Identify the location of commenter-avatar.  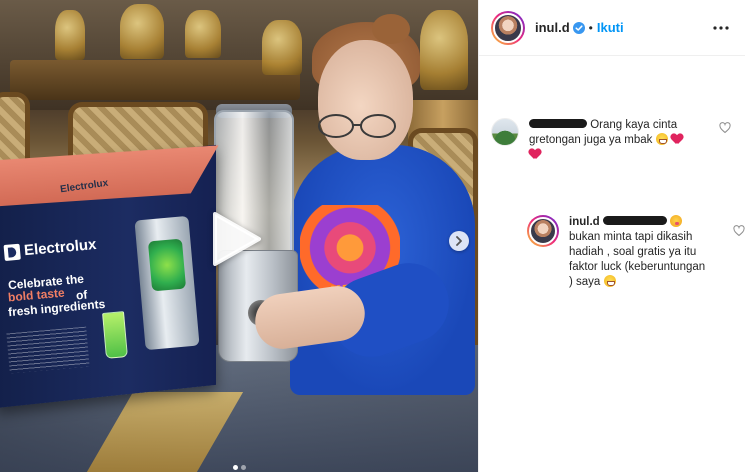
(505, 132).